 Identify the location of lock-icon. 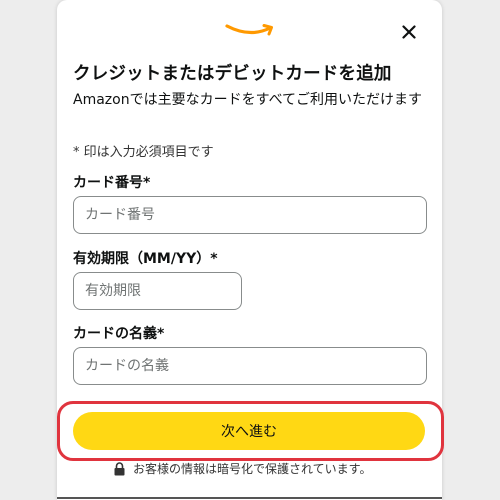
(119, 468).